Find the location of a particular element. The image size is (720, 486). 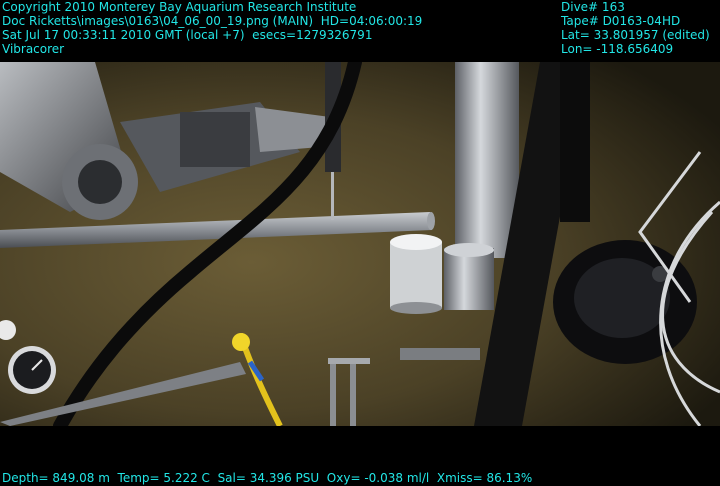

core-cup is located at coordinates (416, 274).